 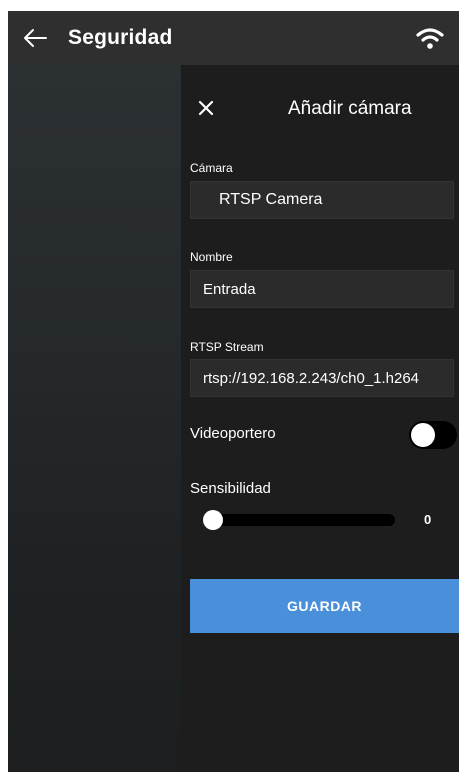 I want to click on wifi-icon, so click(x=430, y=38).